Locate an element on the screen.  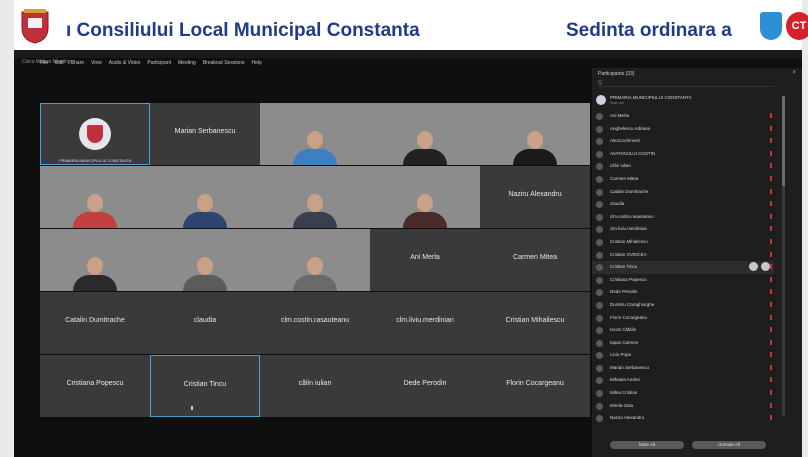
participant-row: Marian Serbanescu is located at coordinates (683, 368).